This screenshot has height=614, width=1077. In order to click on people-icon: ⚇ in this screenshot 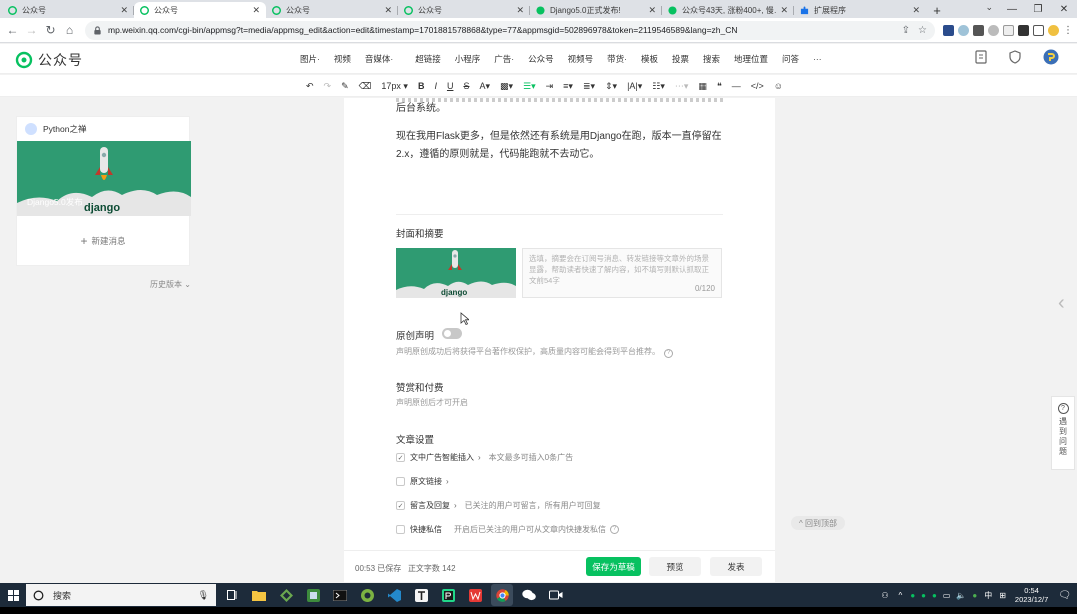, I will do `click(884, 595)`.